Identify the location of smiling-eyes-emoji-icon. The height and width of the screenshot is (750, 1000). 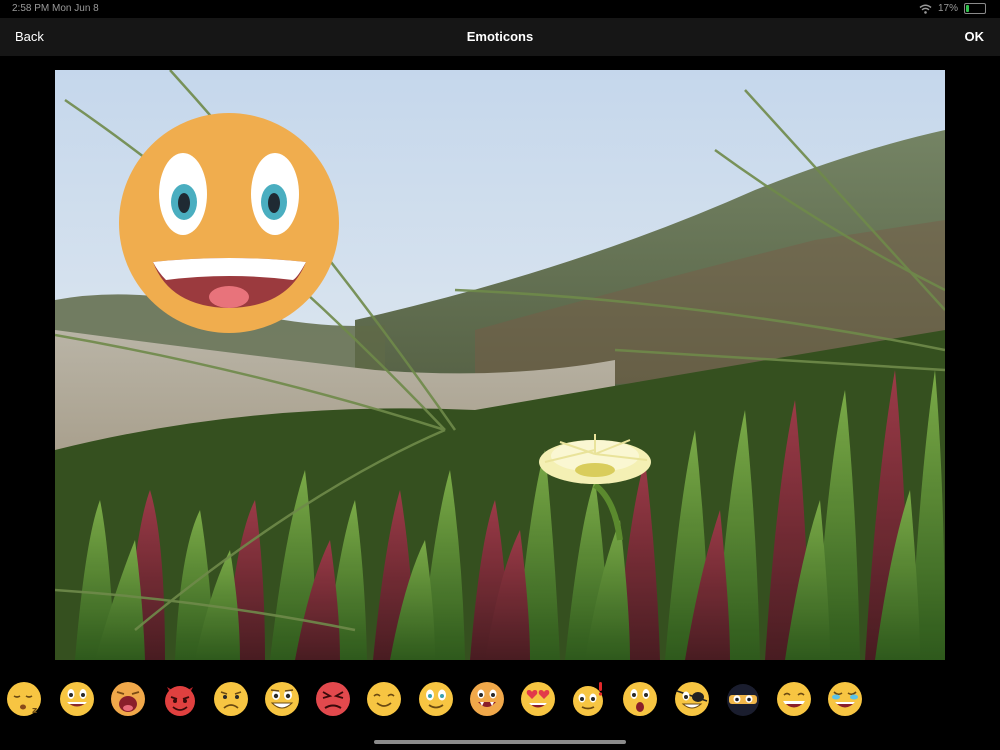
(436, 699).